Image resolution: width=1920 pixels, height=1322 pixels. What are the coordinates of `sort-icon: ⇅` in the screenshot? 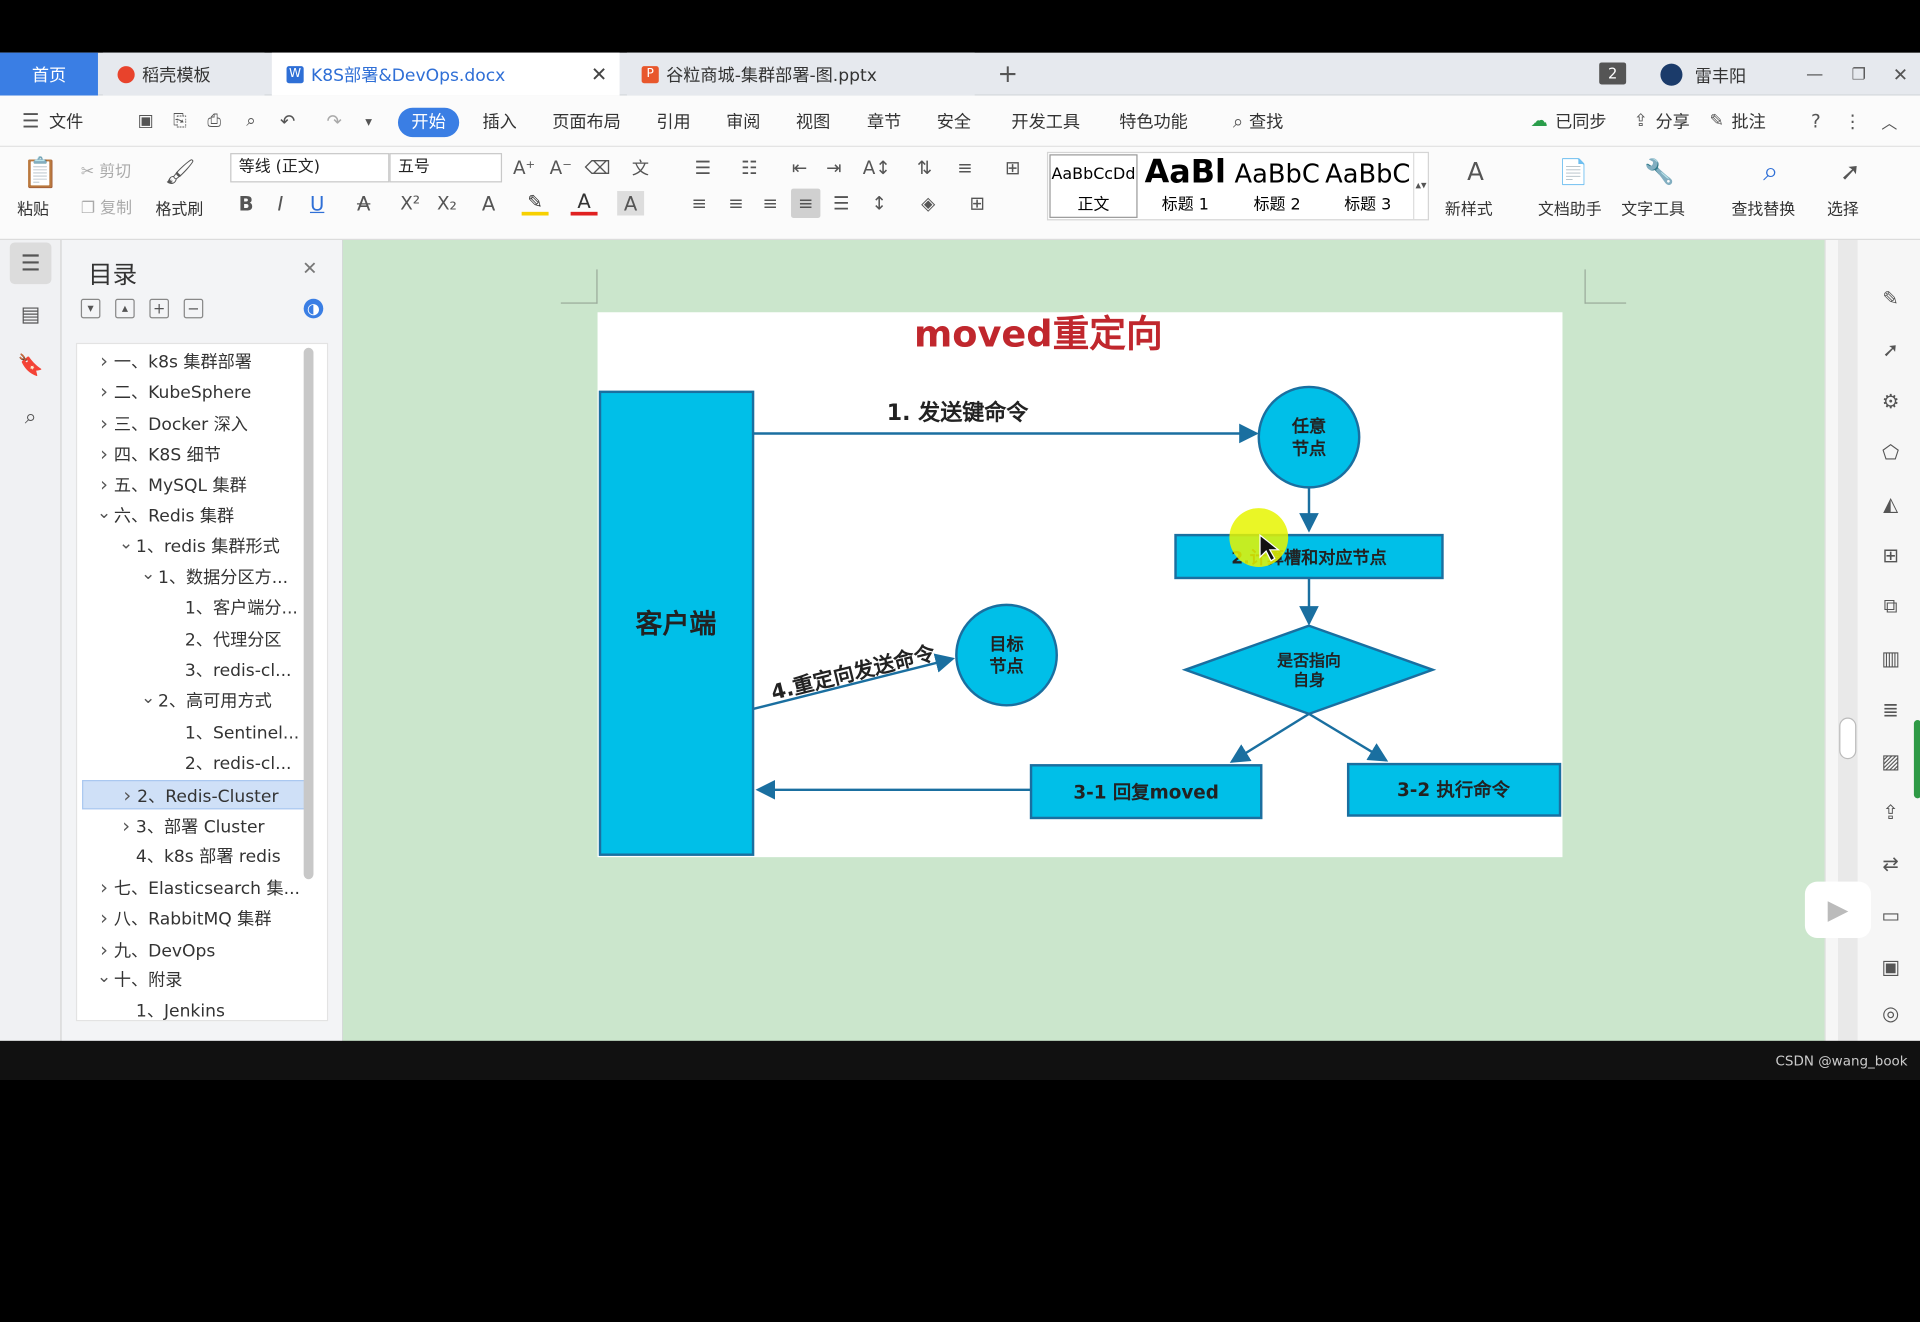 It's located at (924, 168).